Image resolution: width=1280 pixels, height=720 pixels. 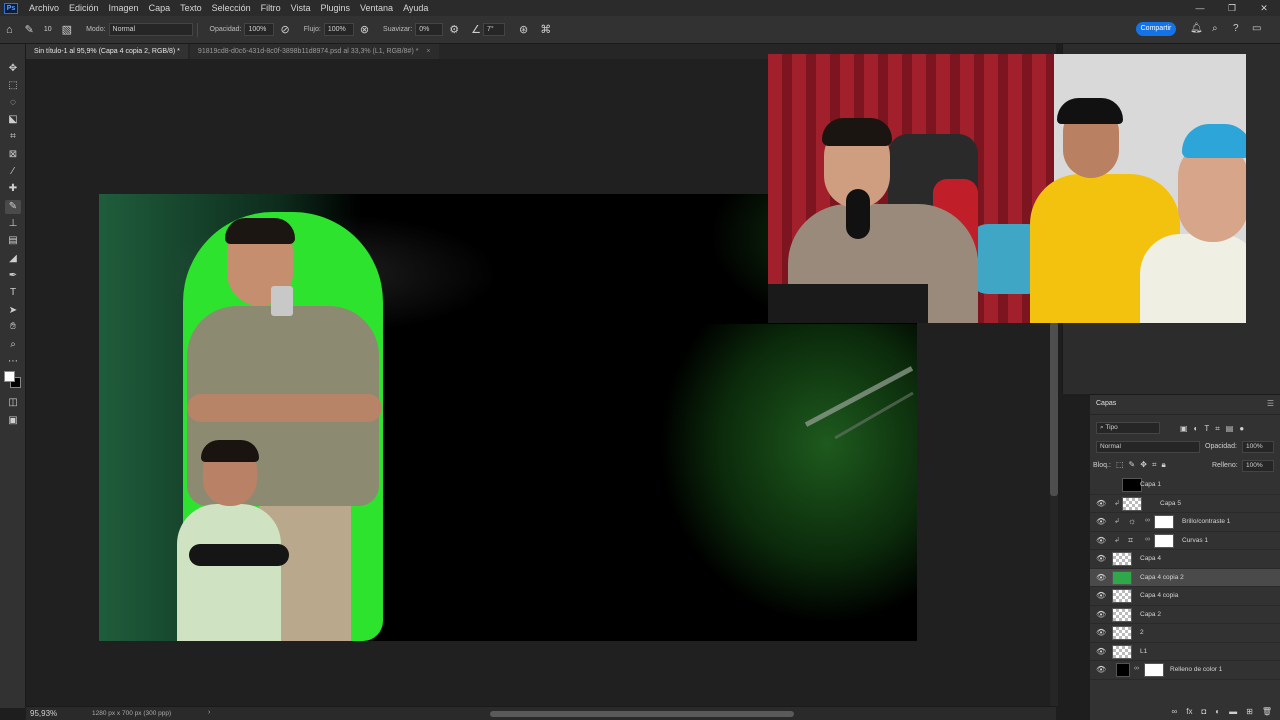 I want to click on layer-row: 👁︎ ↲ Capa 5, so click(x=1185, y=504).